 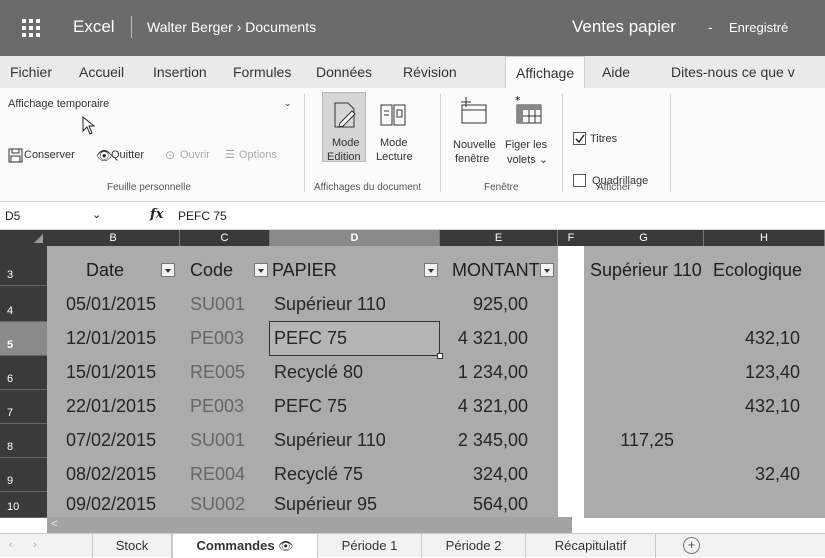 I want to click on sheet-nav-prev-icon: ‹, so click(x=11, y=545).